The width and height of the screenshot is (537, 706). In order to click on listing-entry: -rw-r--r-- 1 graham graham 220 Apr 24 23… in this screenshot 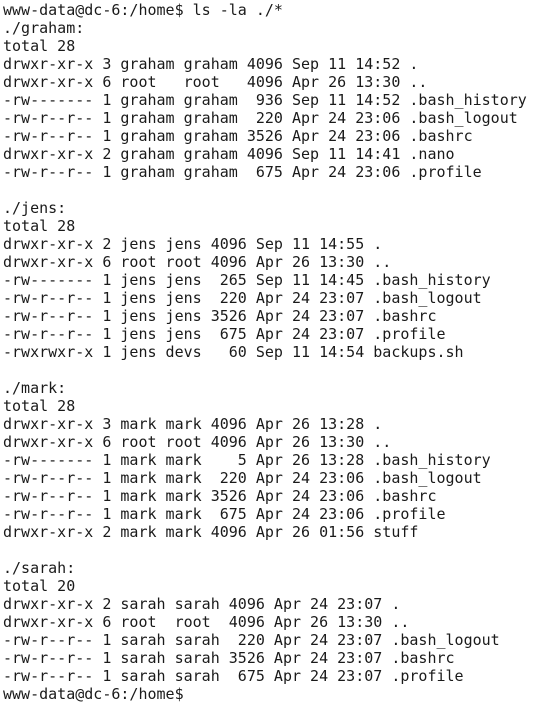, I will do `click(260, 118)`.